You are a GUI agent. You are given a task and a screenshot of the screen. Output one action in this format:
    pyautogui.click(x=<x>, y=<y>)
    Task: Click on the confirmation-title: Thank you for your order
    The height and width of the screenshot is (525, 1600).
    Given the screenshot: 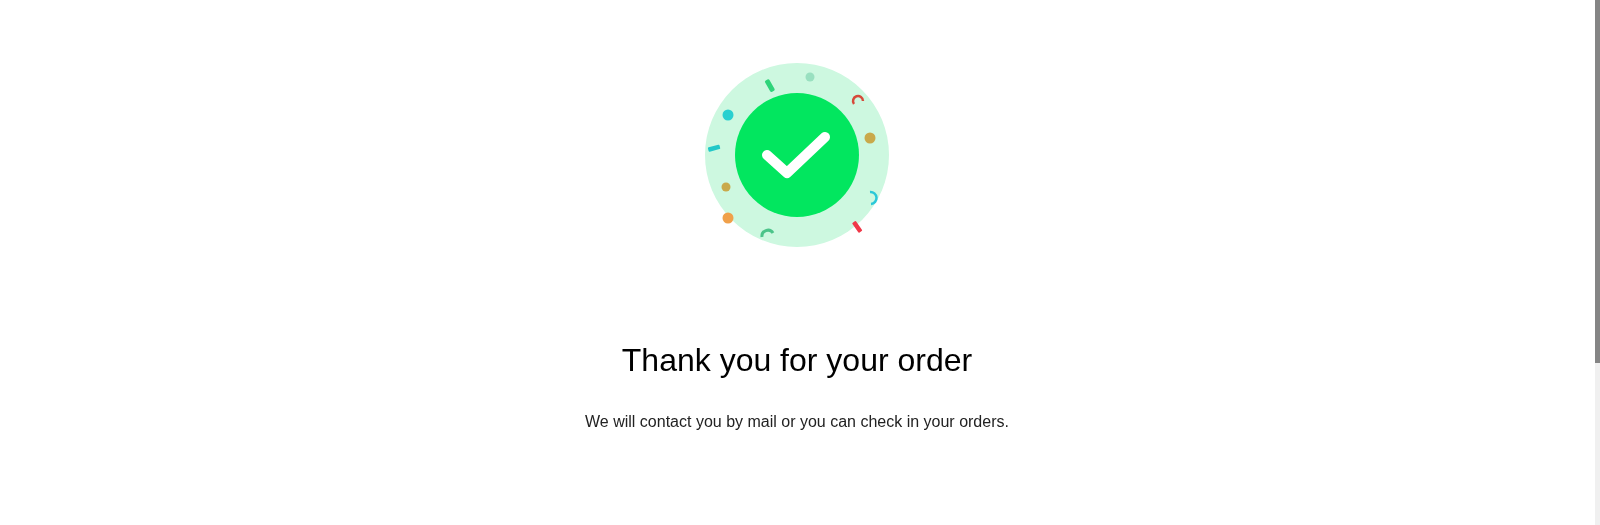 What is the action you would take?
    pyautogui.click(x=797, y=360)
    